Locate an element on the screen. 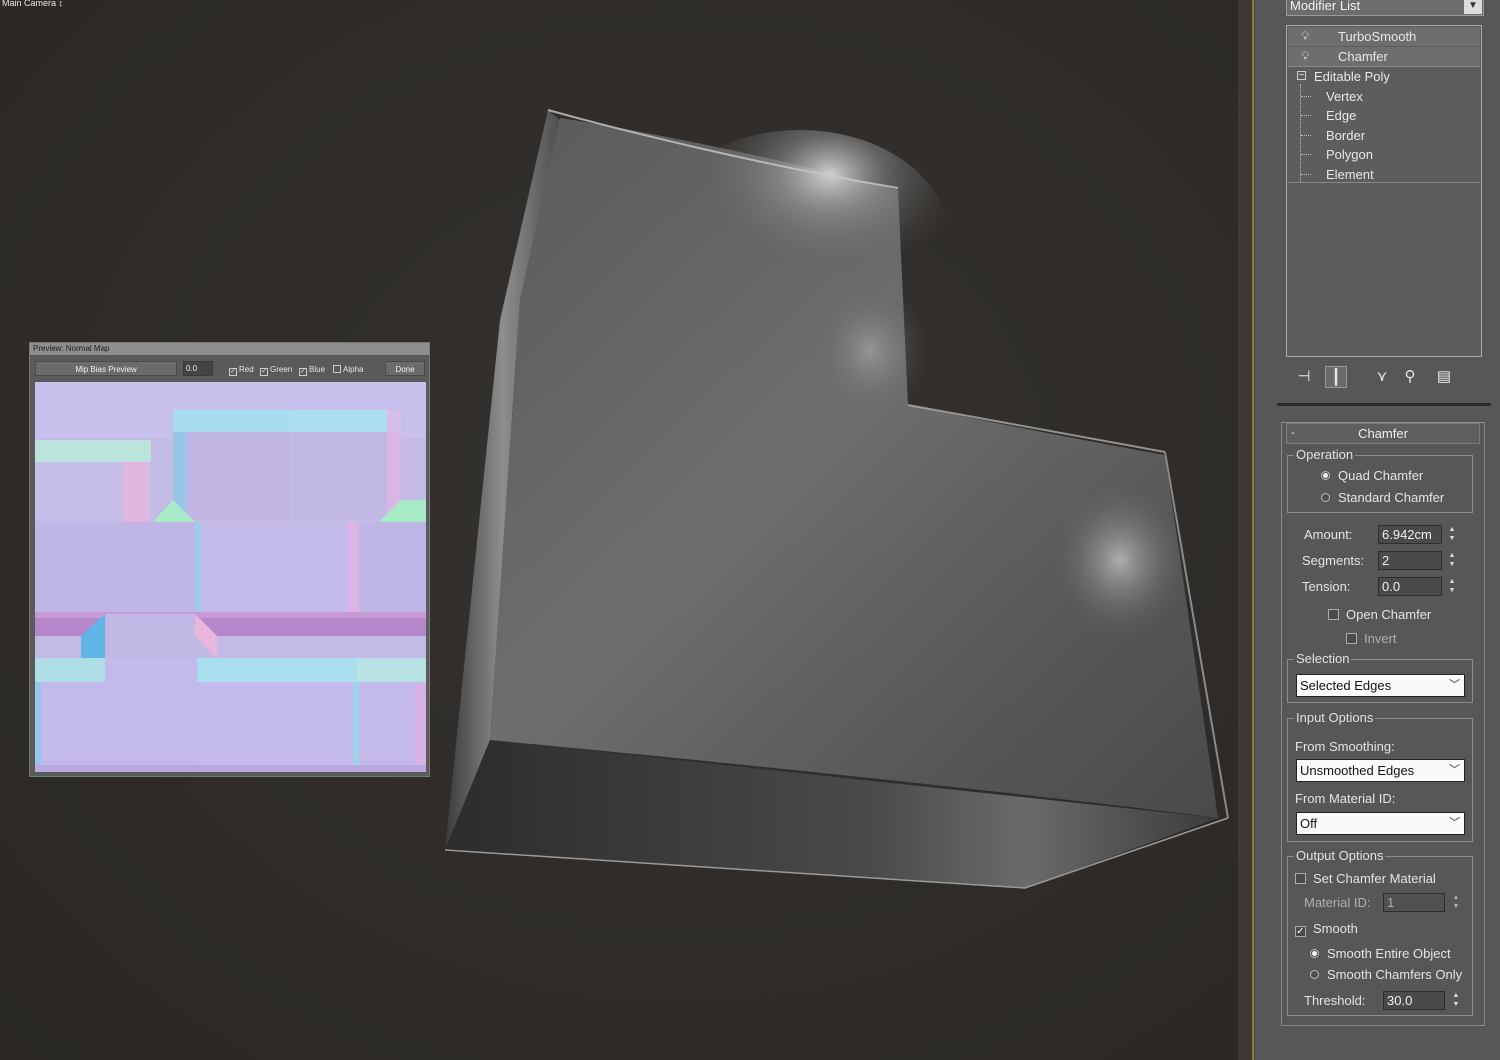 The width and height of the screenshot is (1500, 1060). selection-dropdown: Selected Edges ﹀ is located at coordinates (1380, 685).